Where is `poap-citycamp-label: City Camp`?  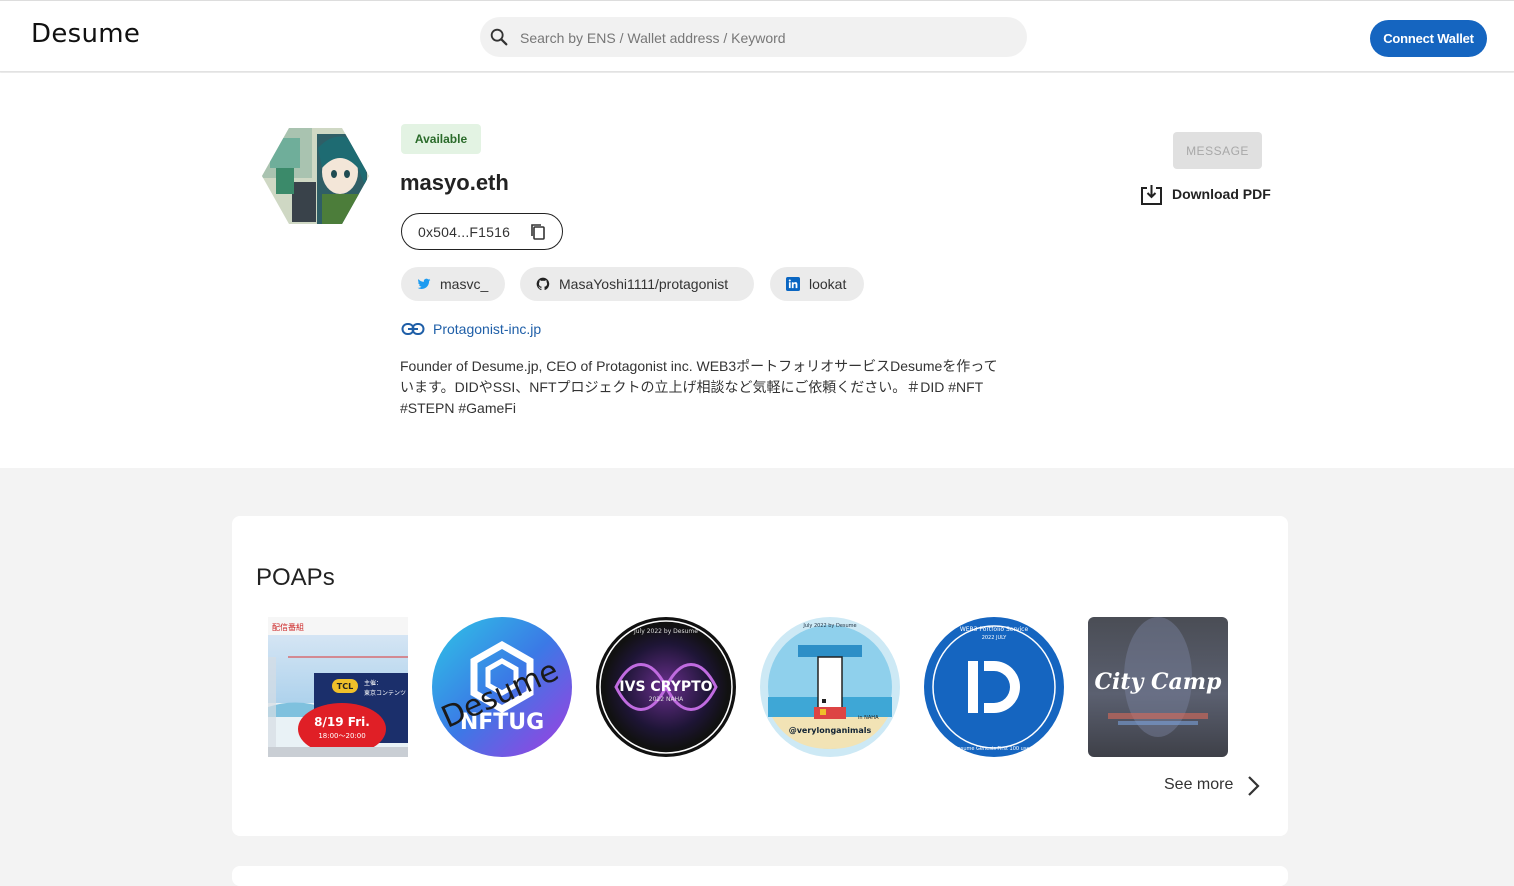
poap-citycamp-label: City Camp is located at coordinates (1159, 682).